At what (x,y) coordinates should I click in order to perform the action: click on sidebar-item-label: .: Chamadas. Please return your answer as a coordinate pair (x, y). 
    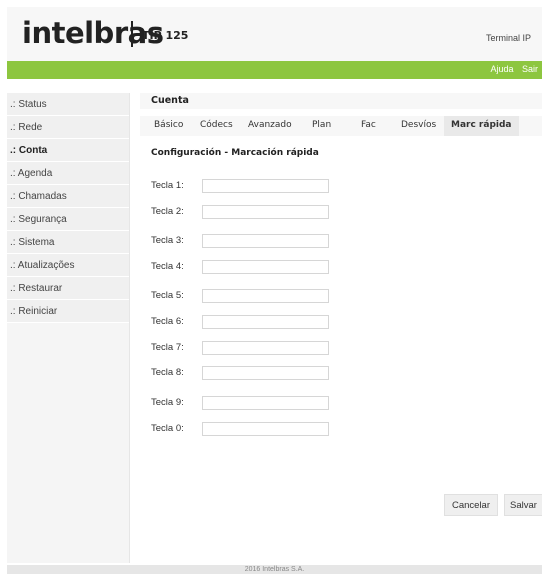
    Looking at the image, I should click on (38, 196).